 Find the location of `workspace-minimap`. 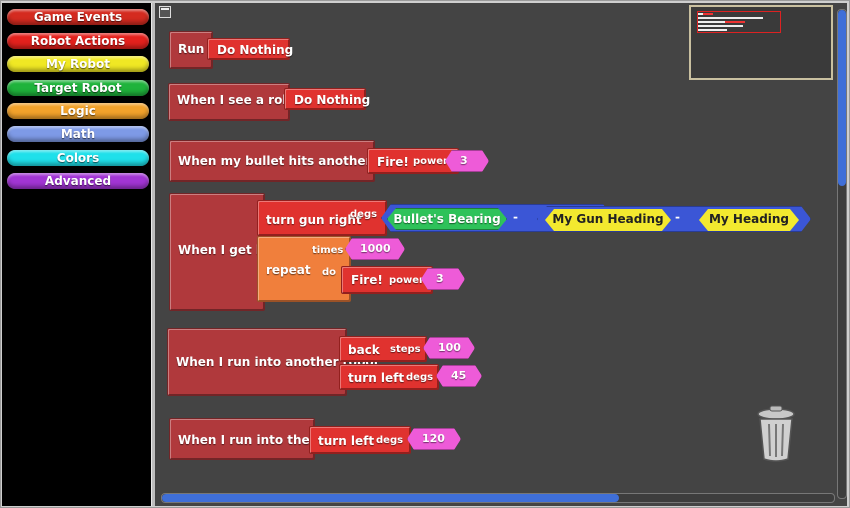

workspace-minimap is located at coordinates (761, 42).